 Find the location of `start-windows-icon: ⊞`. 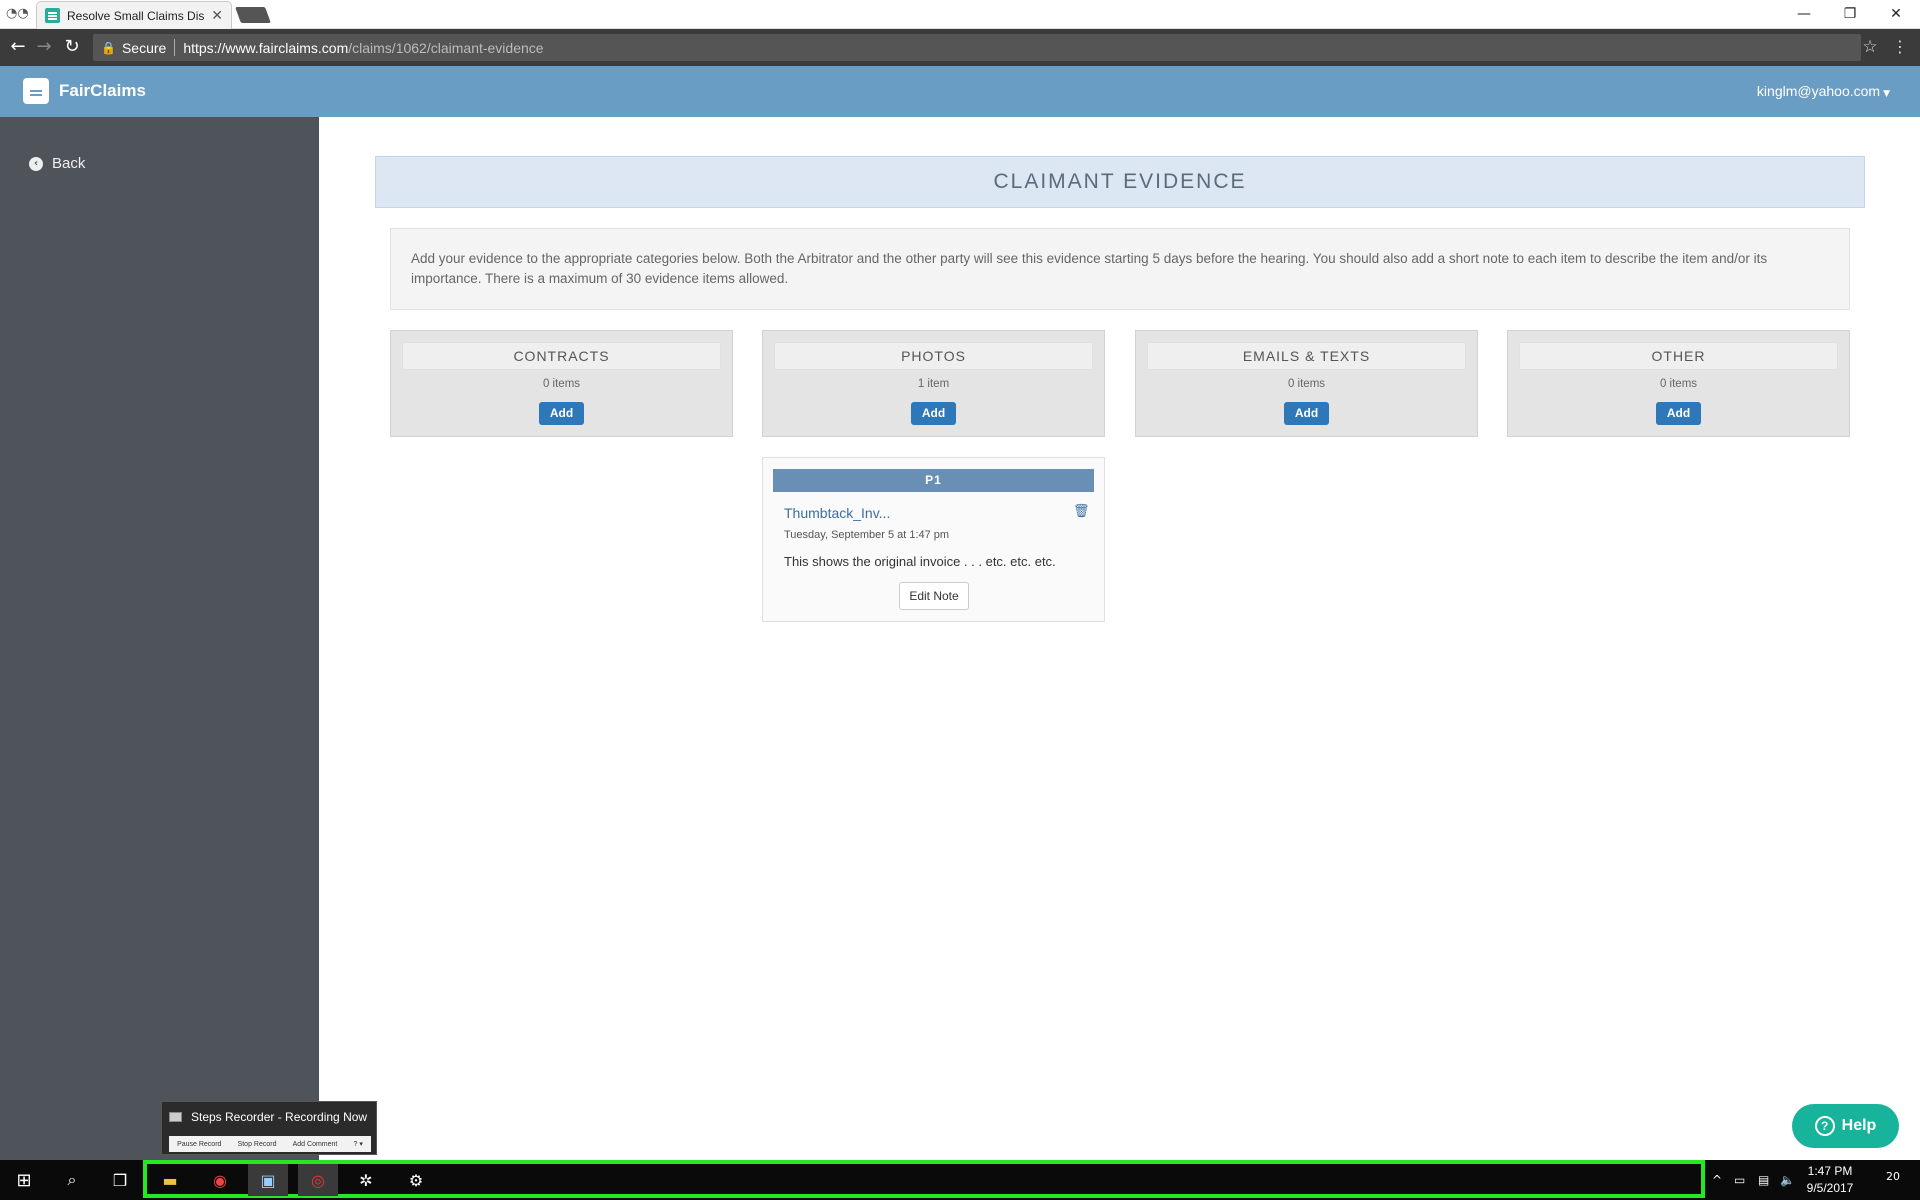

start-windows-icon: ⊞ is located at coordinates (24, 1180).